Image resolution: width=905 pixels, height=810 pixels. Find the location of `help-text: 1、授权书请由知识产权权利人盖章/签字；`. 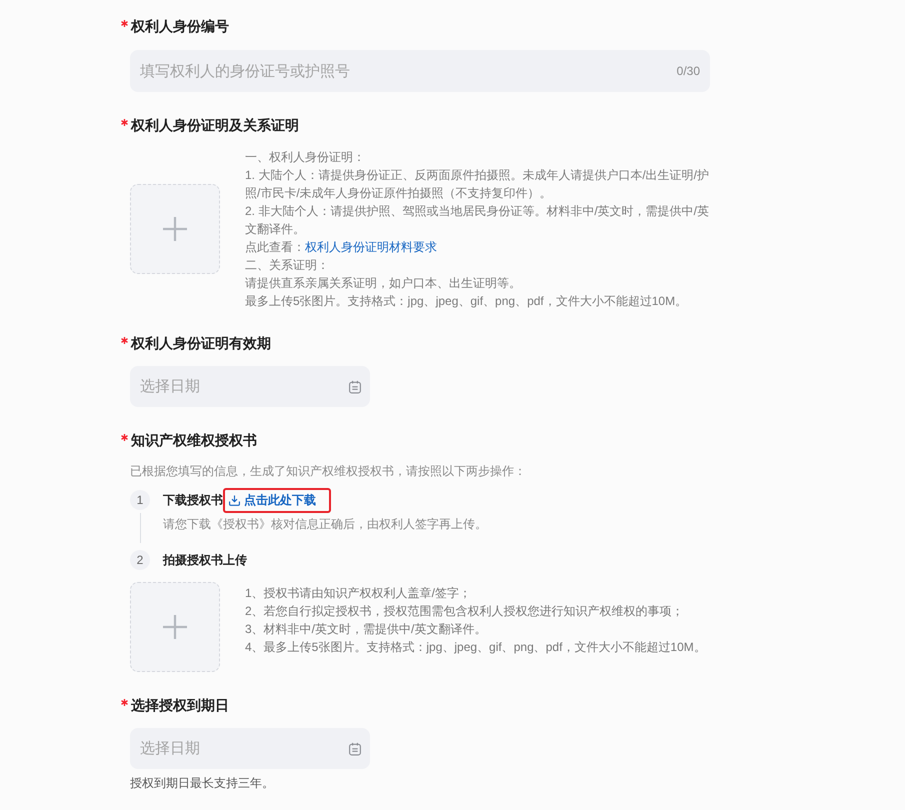

help-text: 1、授权书请由知识产权权利人盖章/签字； is located at coordinates (358, 593).